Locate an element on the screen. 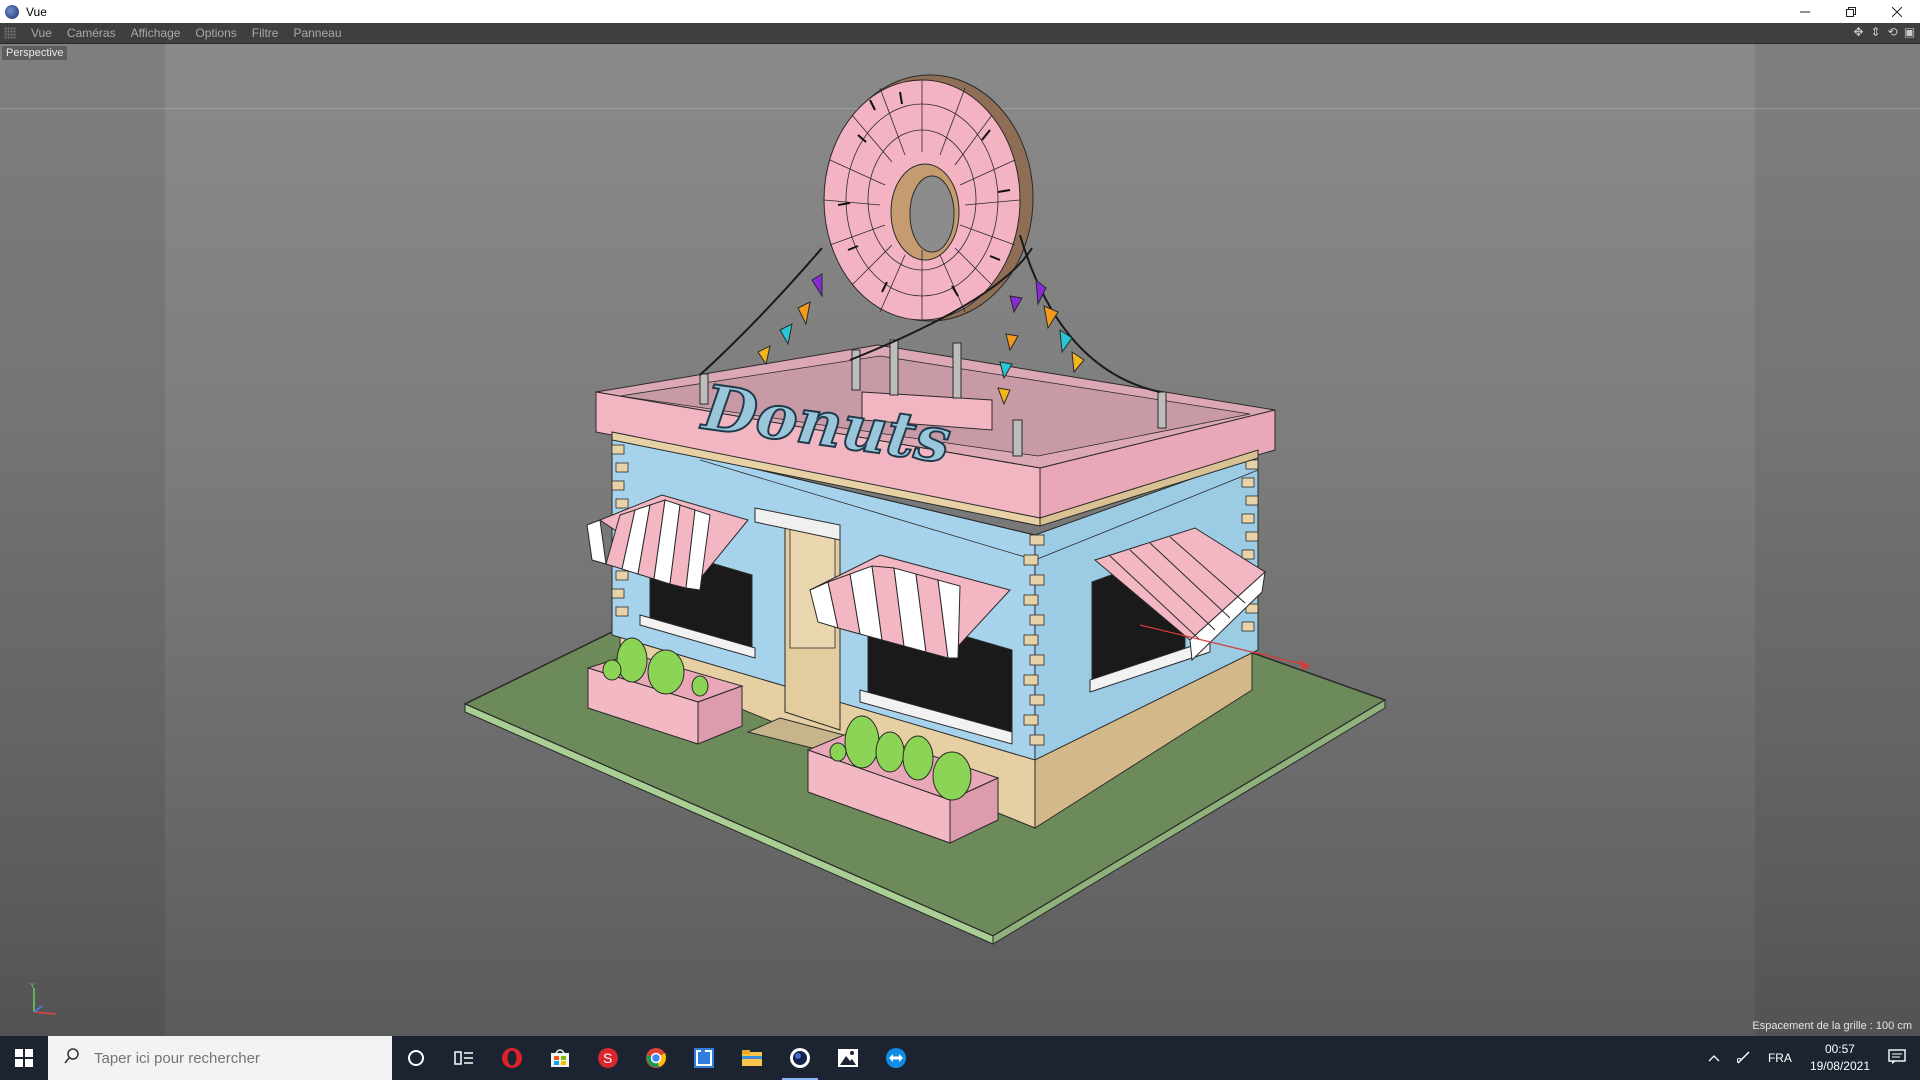 This screenshot has width=1920, height=1080. windows-logo-icon is located at coordinates (24, 1058).